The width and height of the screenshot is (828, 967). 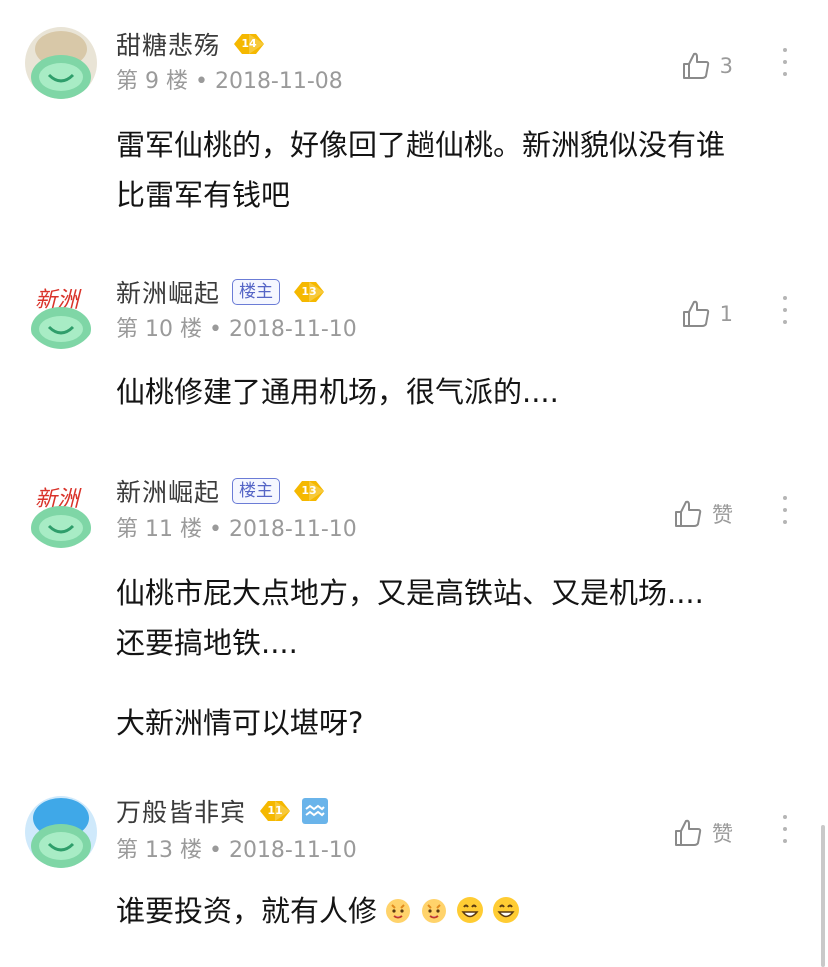 I want to click on aquarius-sign-icon, so click(x=315, y=811).